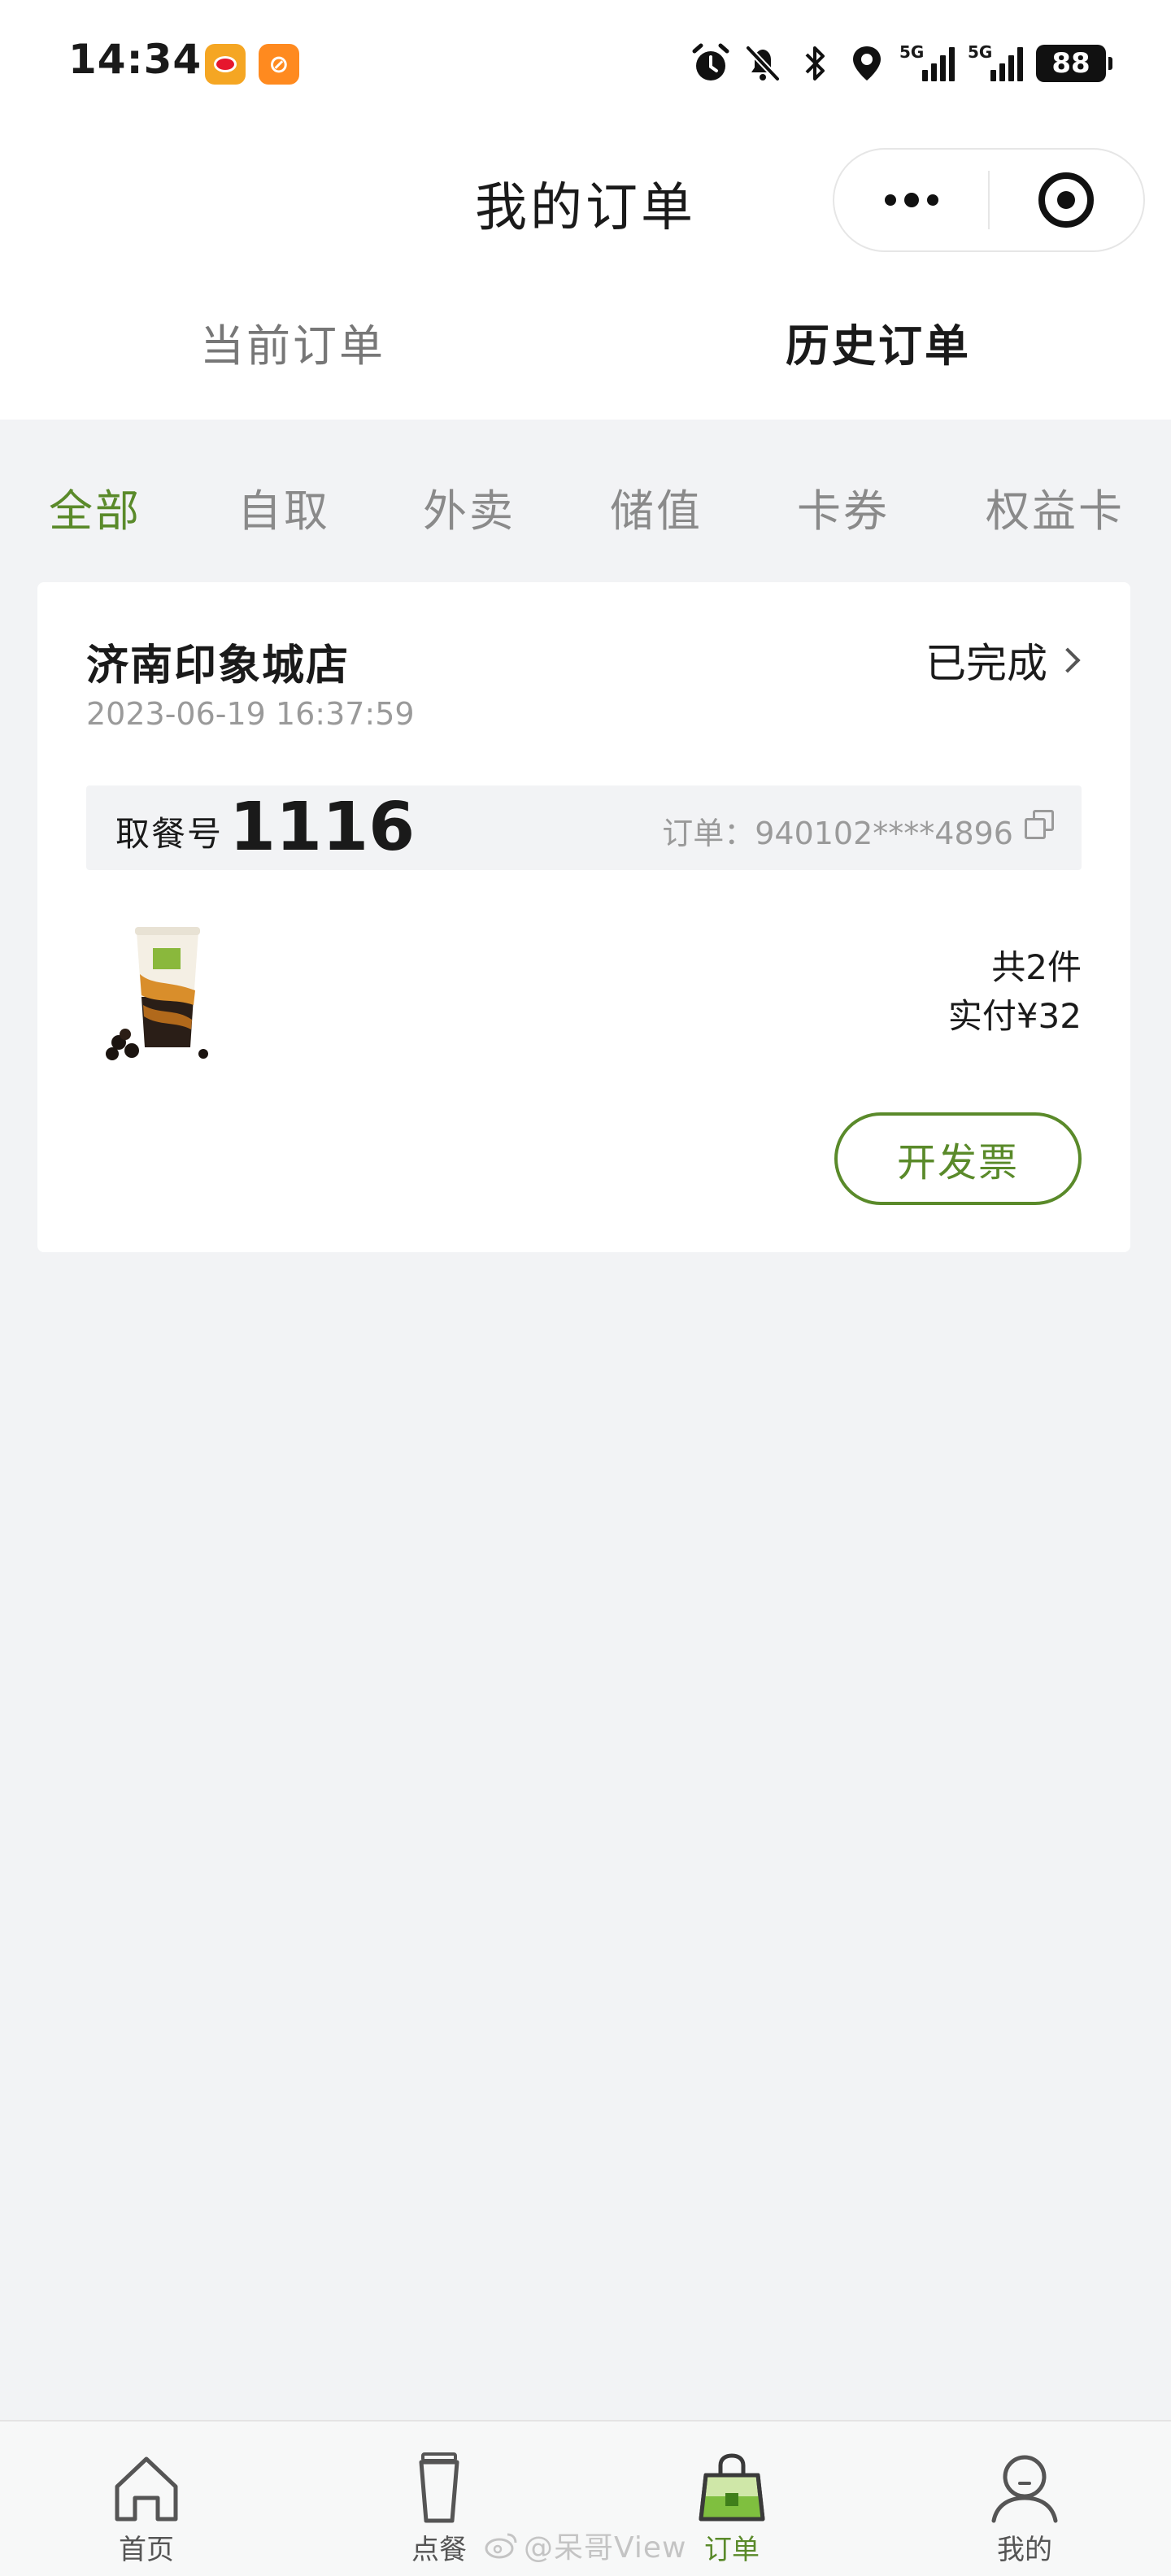 The image size is (1171, 2576). What do you see at coordinates (170, 834) in the screenshot?
I see `pickup-label: 取餐号` at bounding box center [170, 834].